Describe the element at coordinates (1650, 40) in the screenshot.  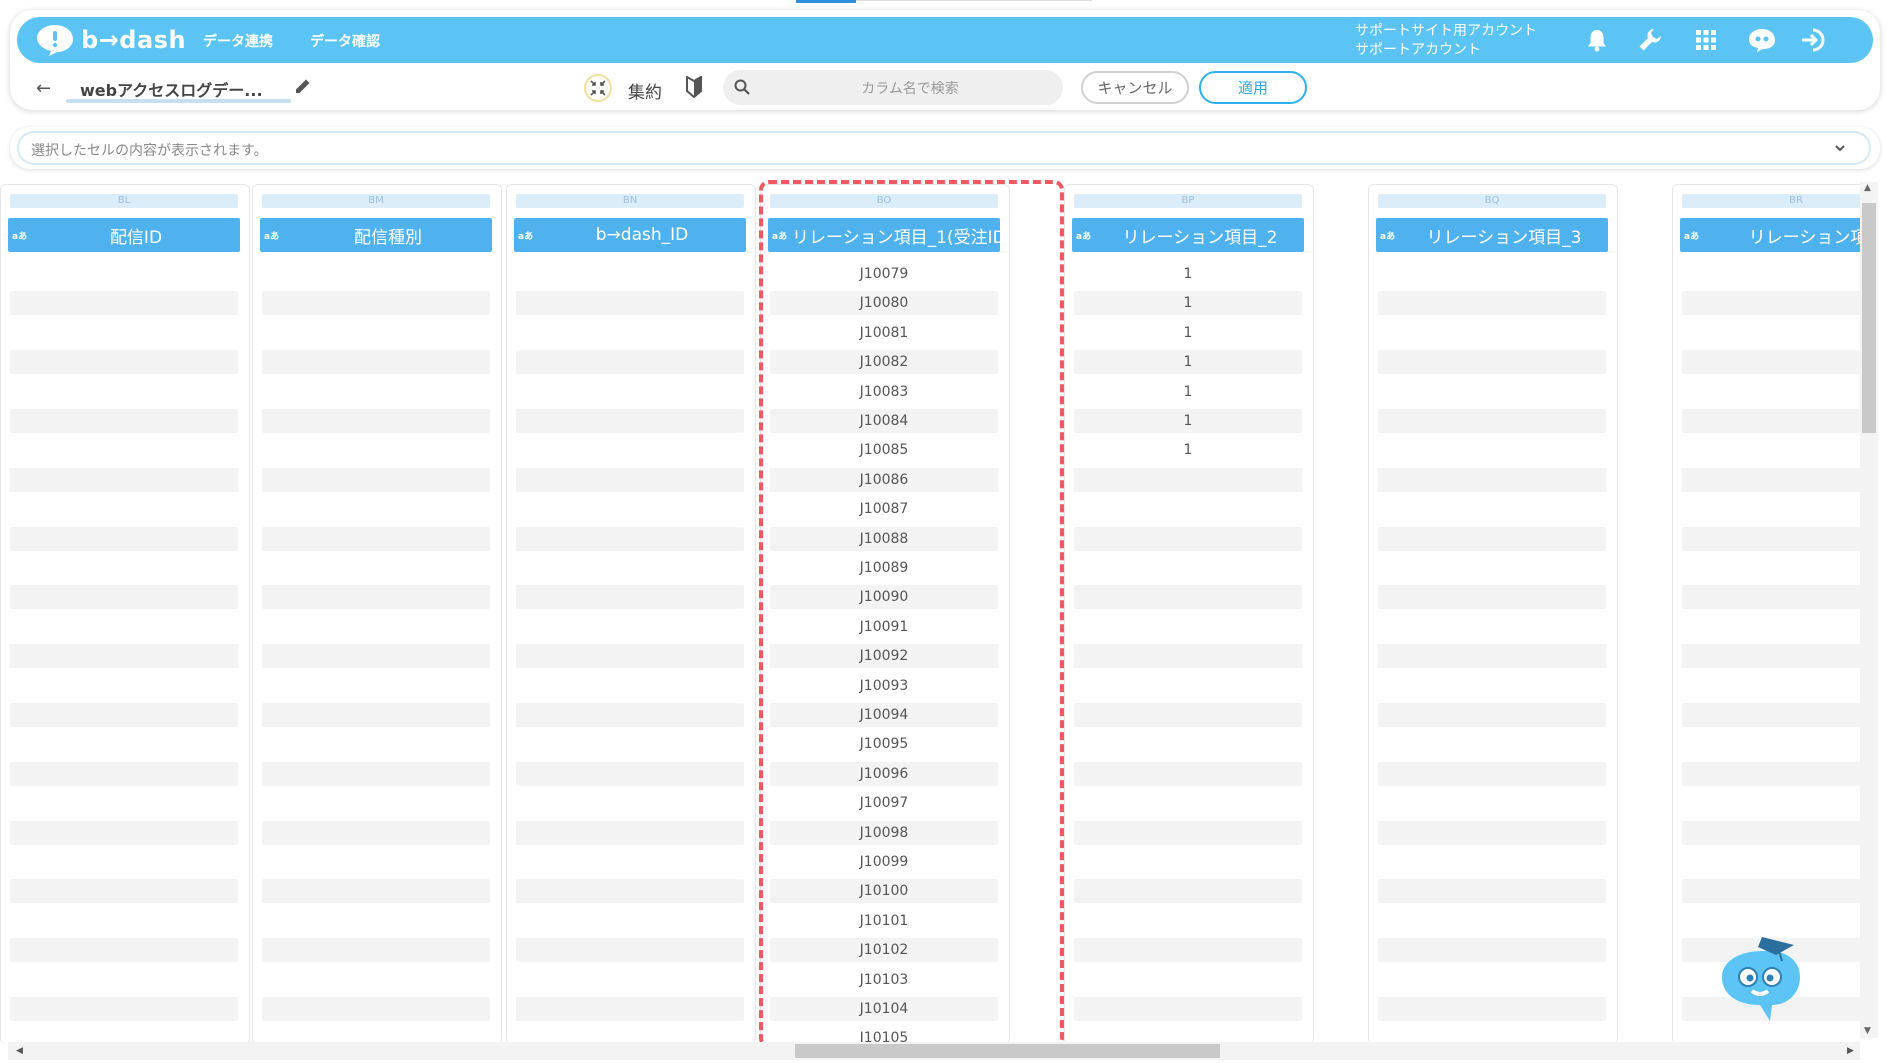
I see `wrench-icon` at that location.